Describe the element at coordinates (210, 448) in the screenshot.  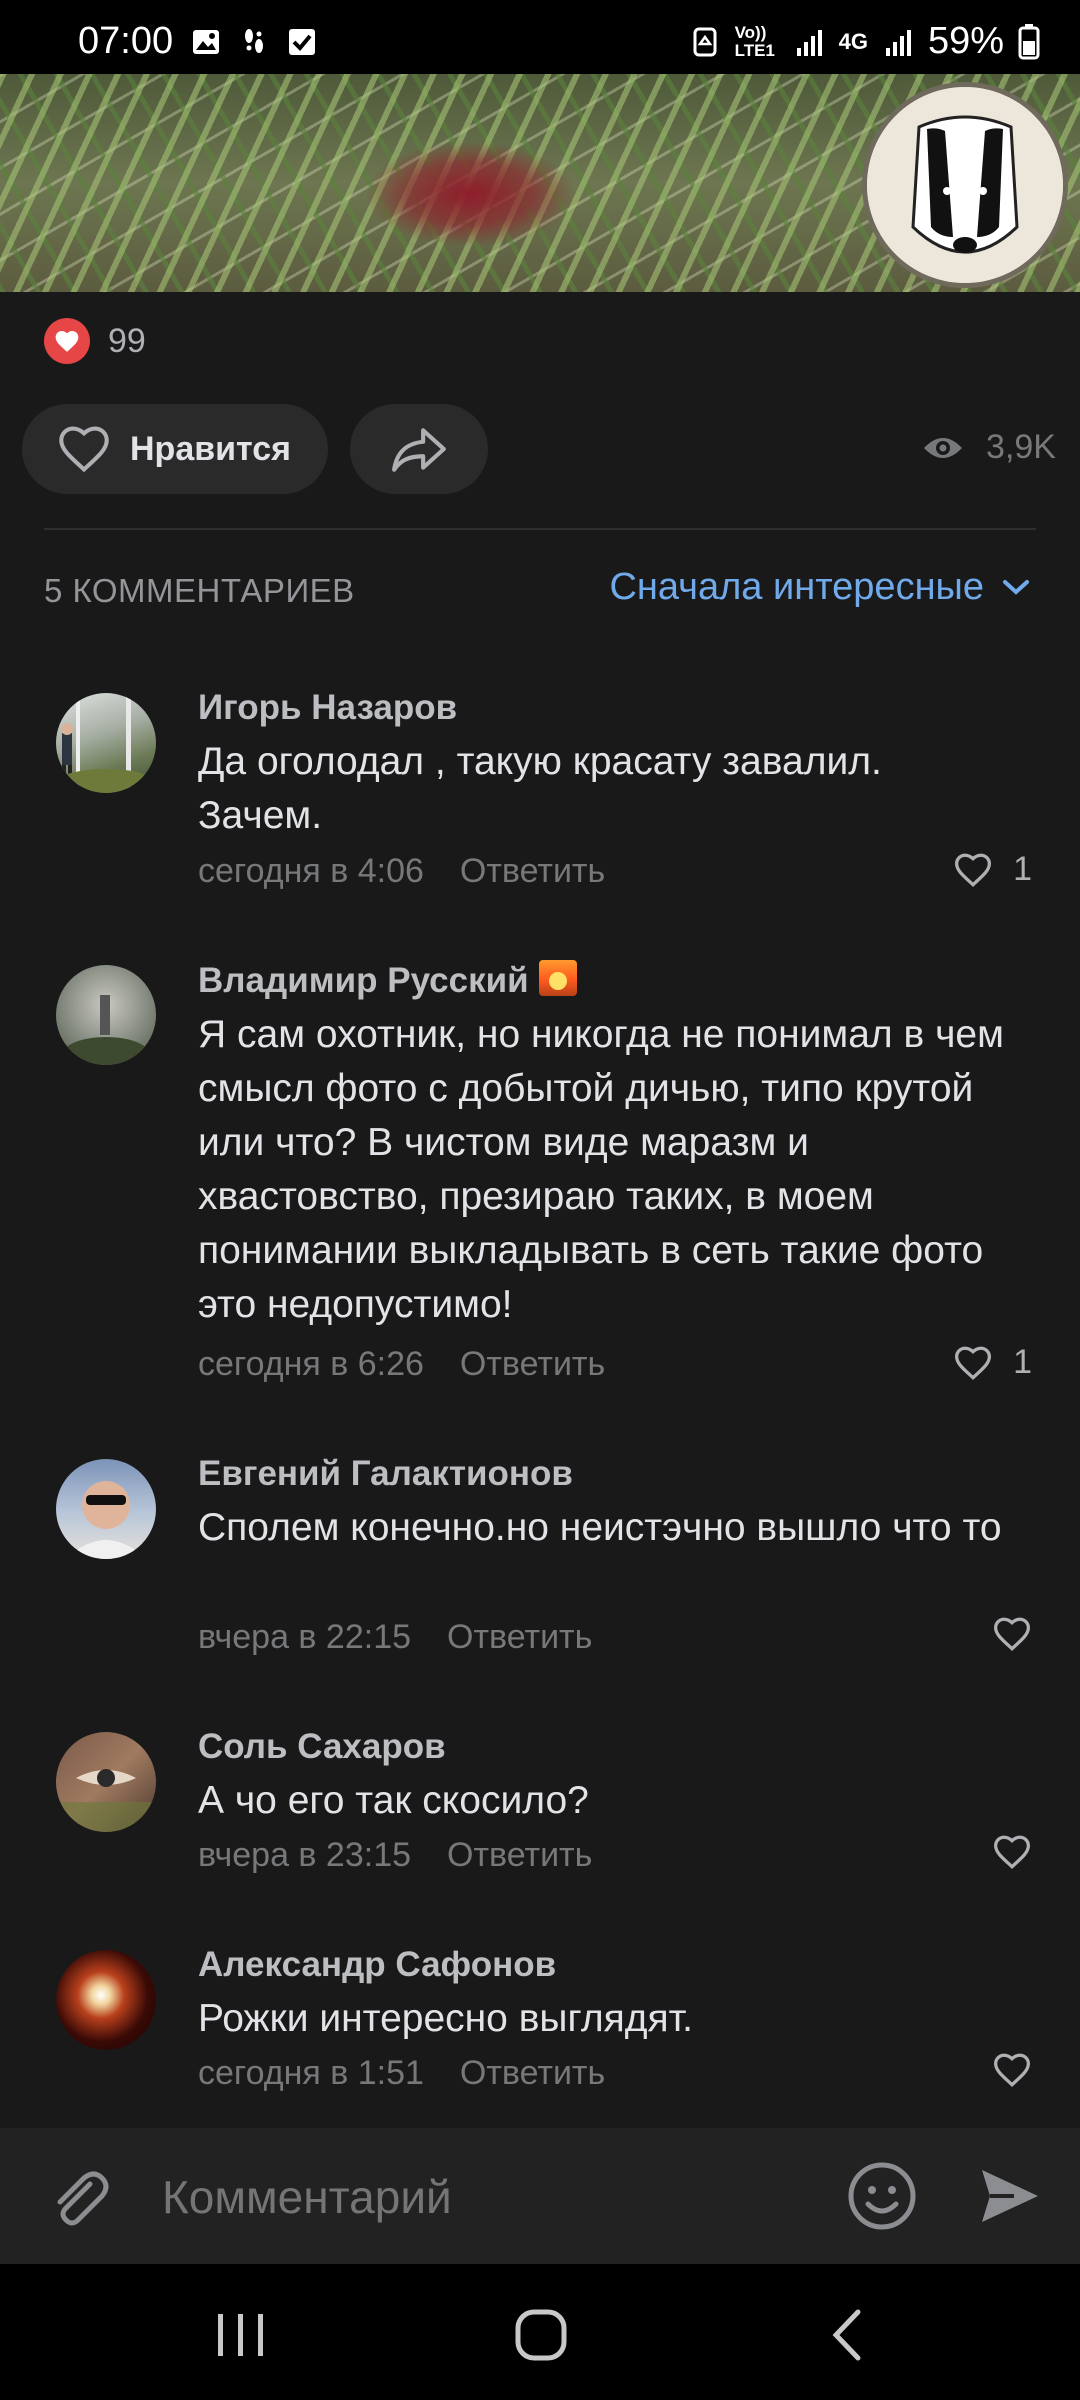
I see `like-button-label: Нравится` at that location.